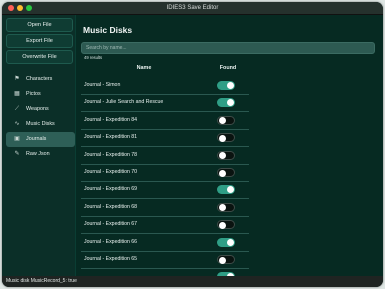  What do you see at coordinates (111, 259) in the screenshot?
I see `row-name: Journal - Expedition 65` at bounding box center [111, 259].